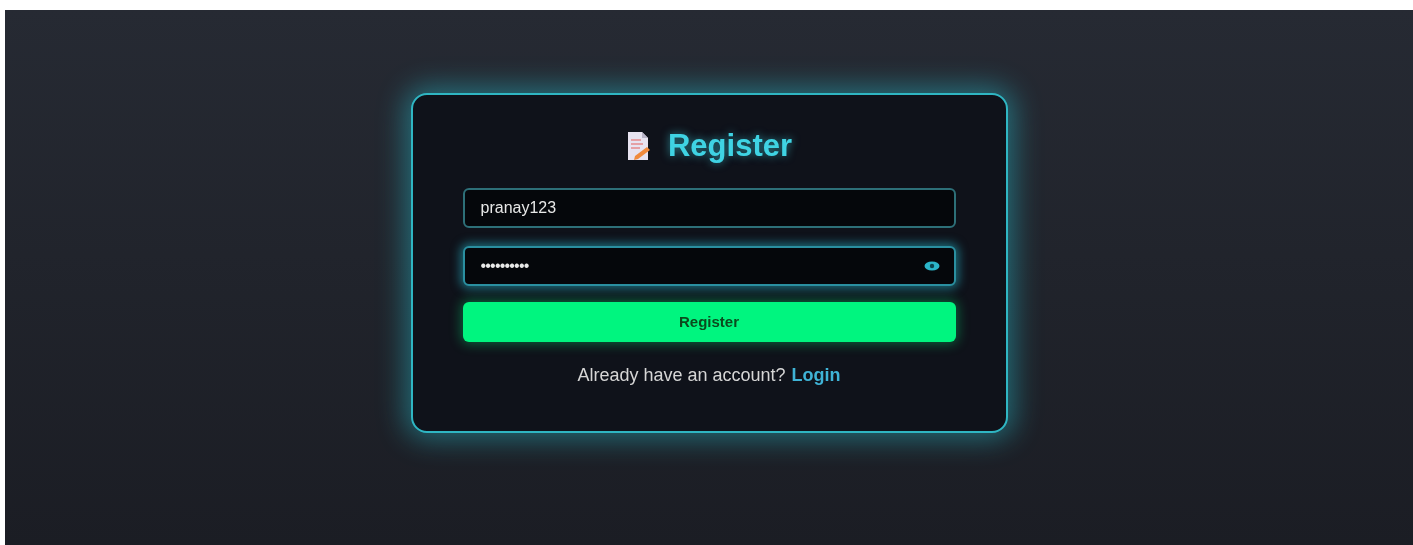 This screenshot has height=545, width=1413. What do you see at coordinates (709, 266) in the screenshot?
I see `password-field: ••••••••••` at bounding box center [709, 266].